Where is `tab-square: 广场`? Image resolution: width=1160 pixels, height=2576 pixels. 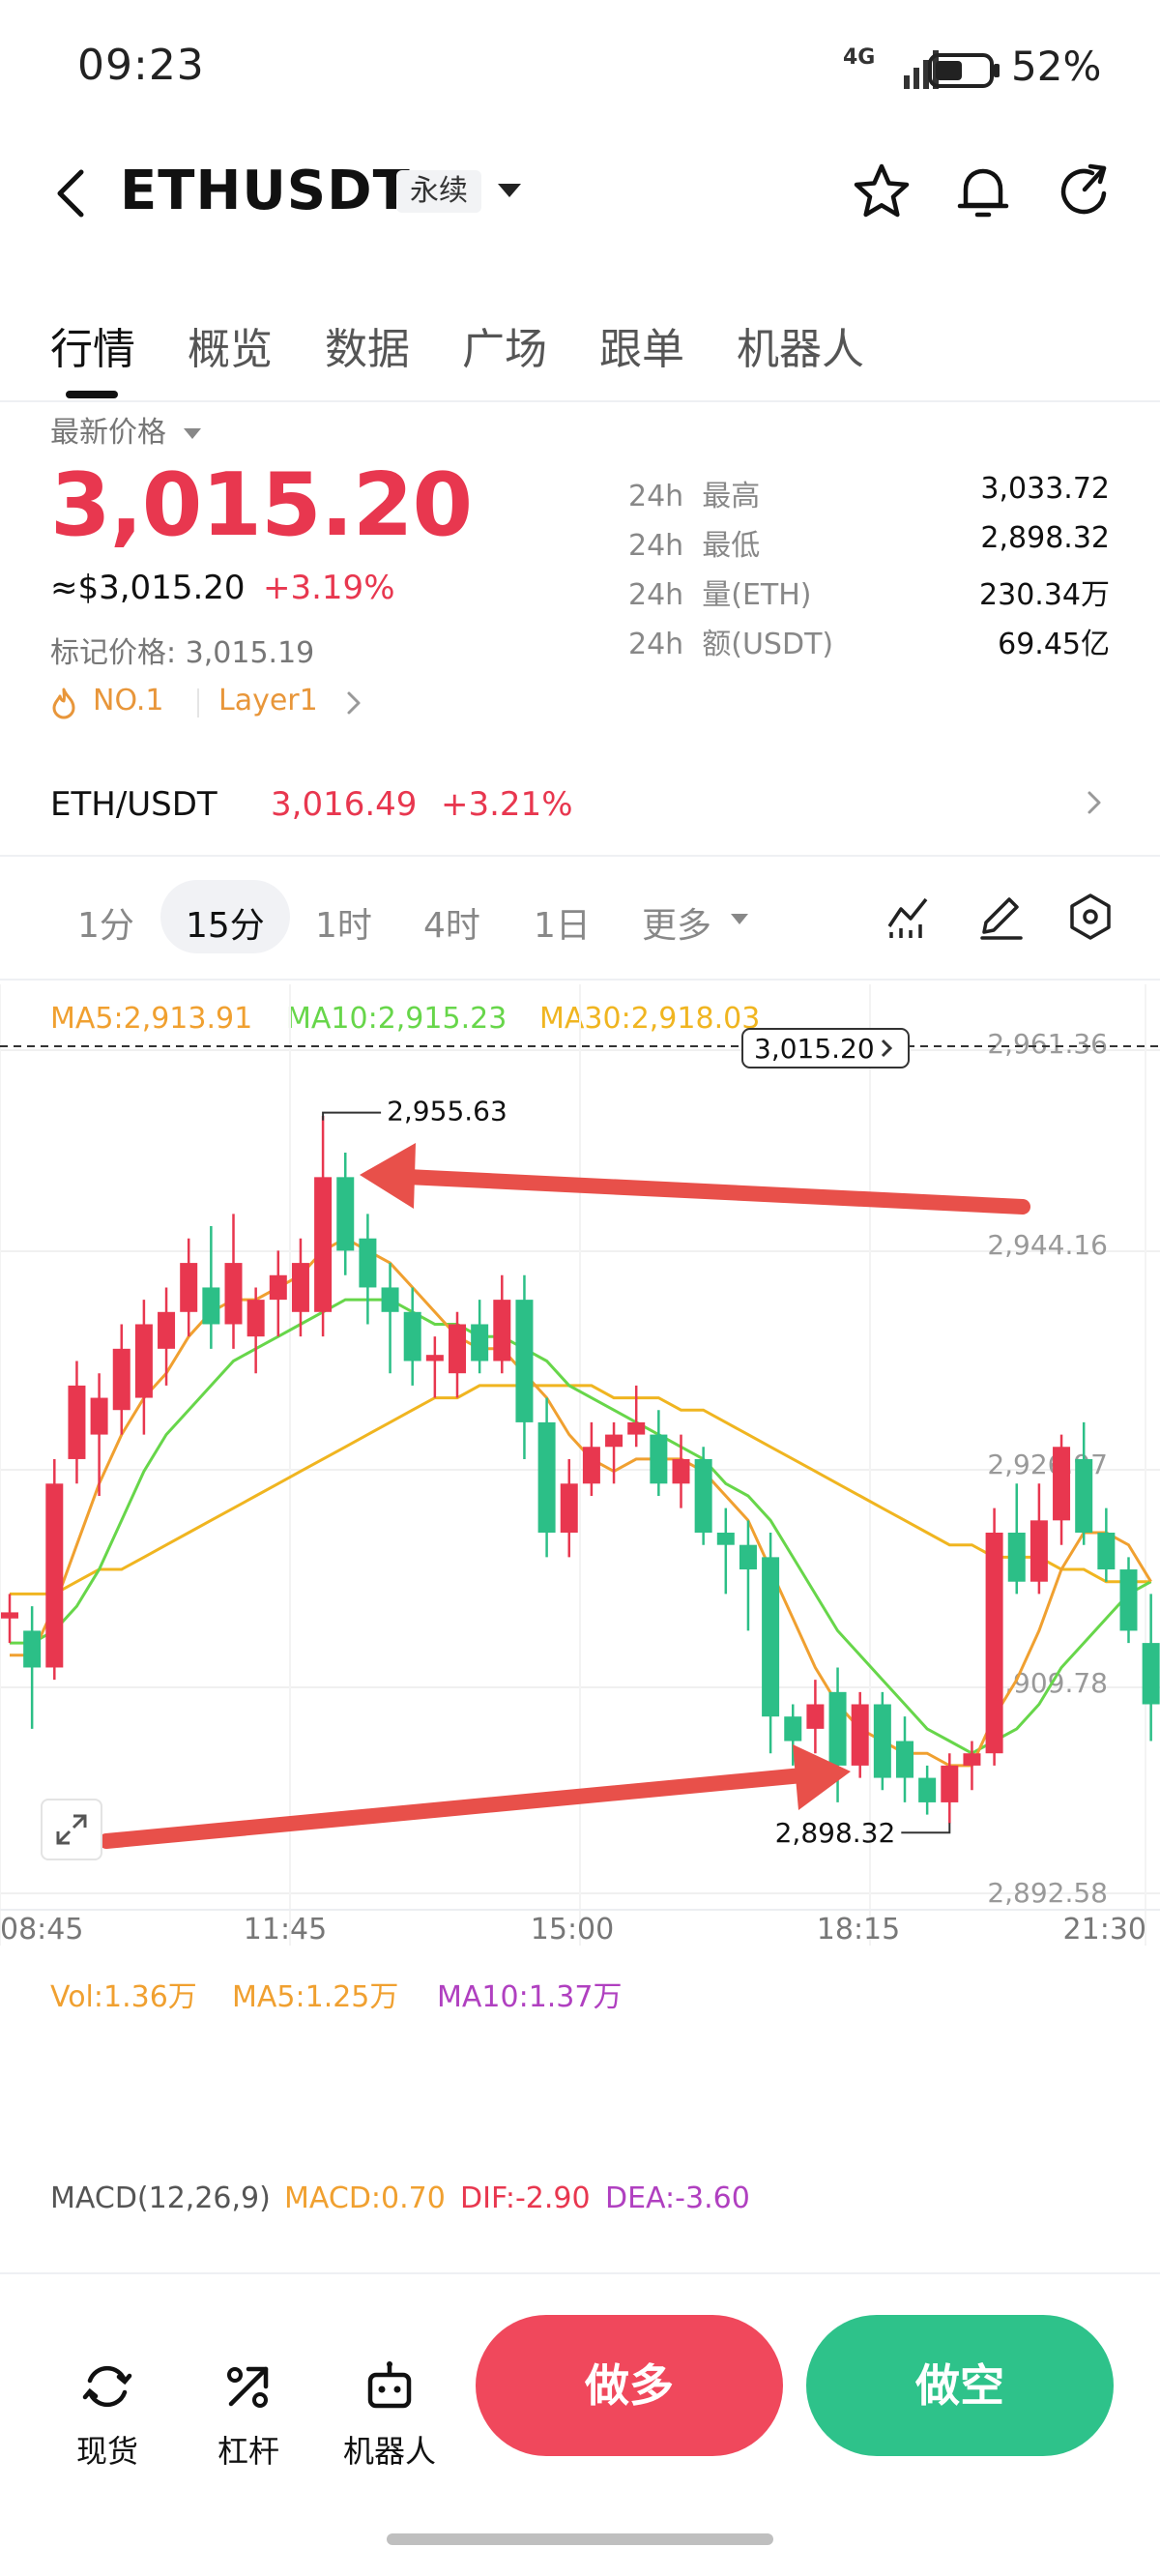 tab-square: 广场 is located at coordinates (505, 345).